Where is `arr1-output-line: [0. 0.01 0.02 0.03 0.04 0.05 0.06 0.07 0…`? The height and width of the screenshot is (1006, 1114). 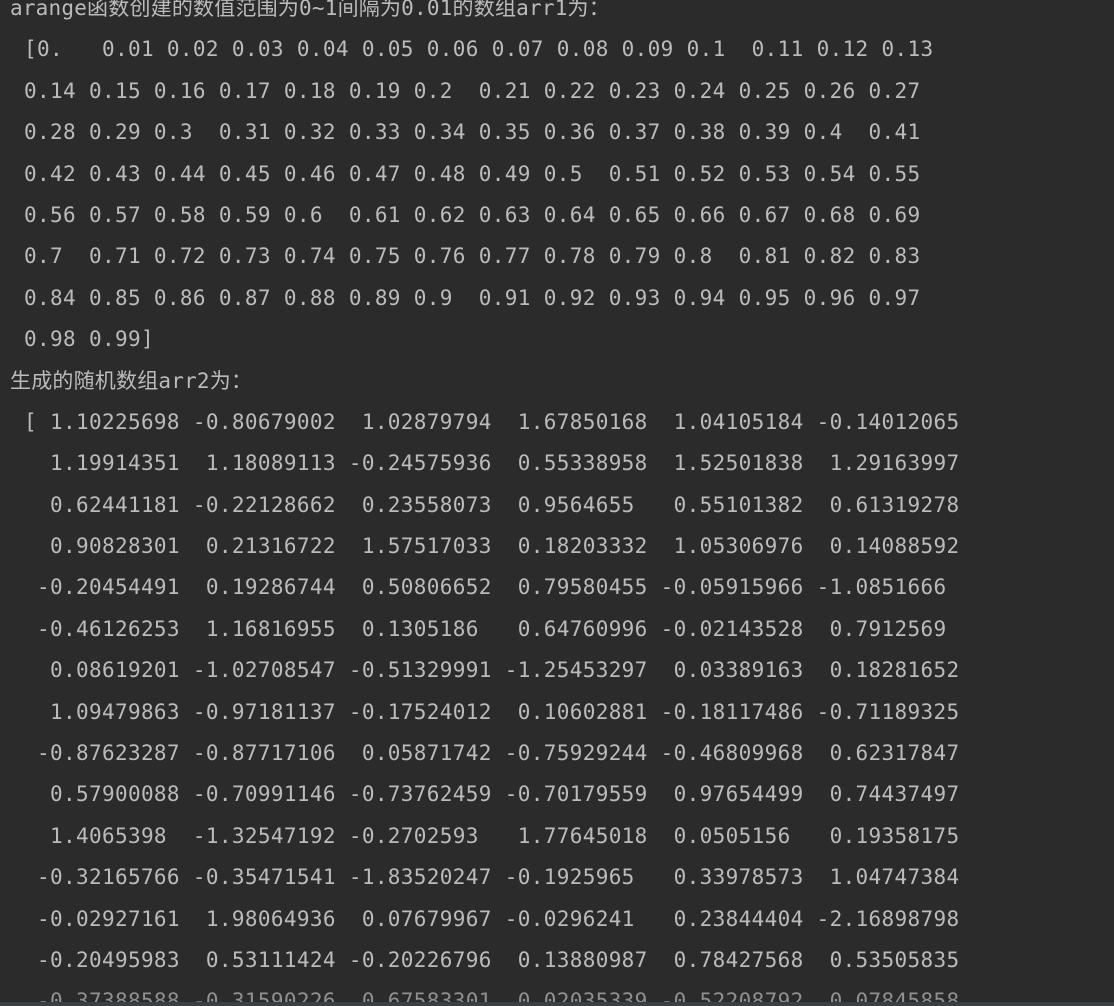
arr1-output-line: [0. 0.01 0.02 0.03 0.04 0.05 0.06 0.07 0… is located at coordinates (479, 49).